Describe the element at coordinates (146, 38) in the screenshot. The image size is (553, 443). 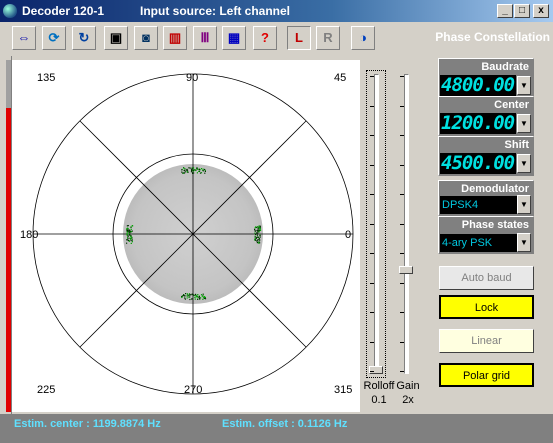
I see `camera-icon: ◙` at that location.